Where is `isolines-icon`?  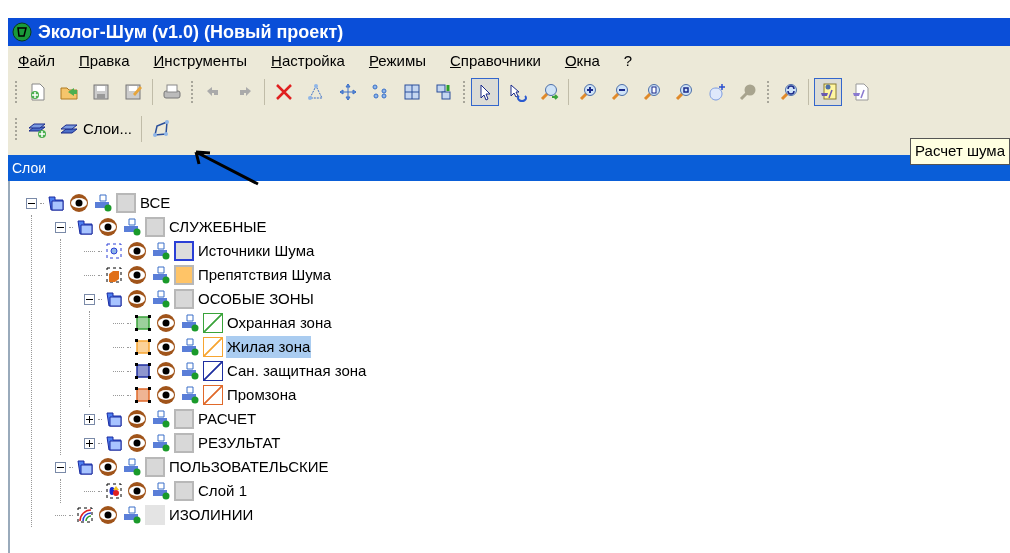 isolines-icon is located at coordinates (85, 515).